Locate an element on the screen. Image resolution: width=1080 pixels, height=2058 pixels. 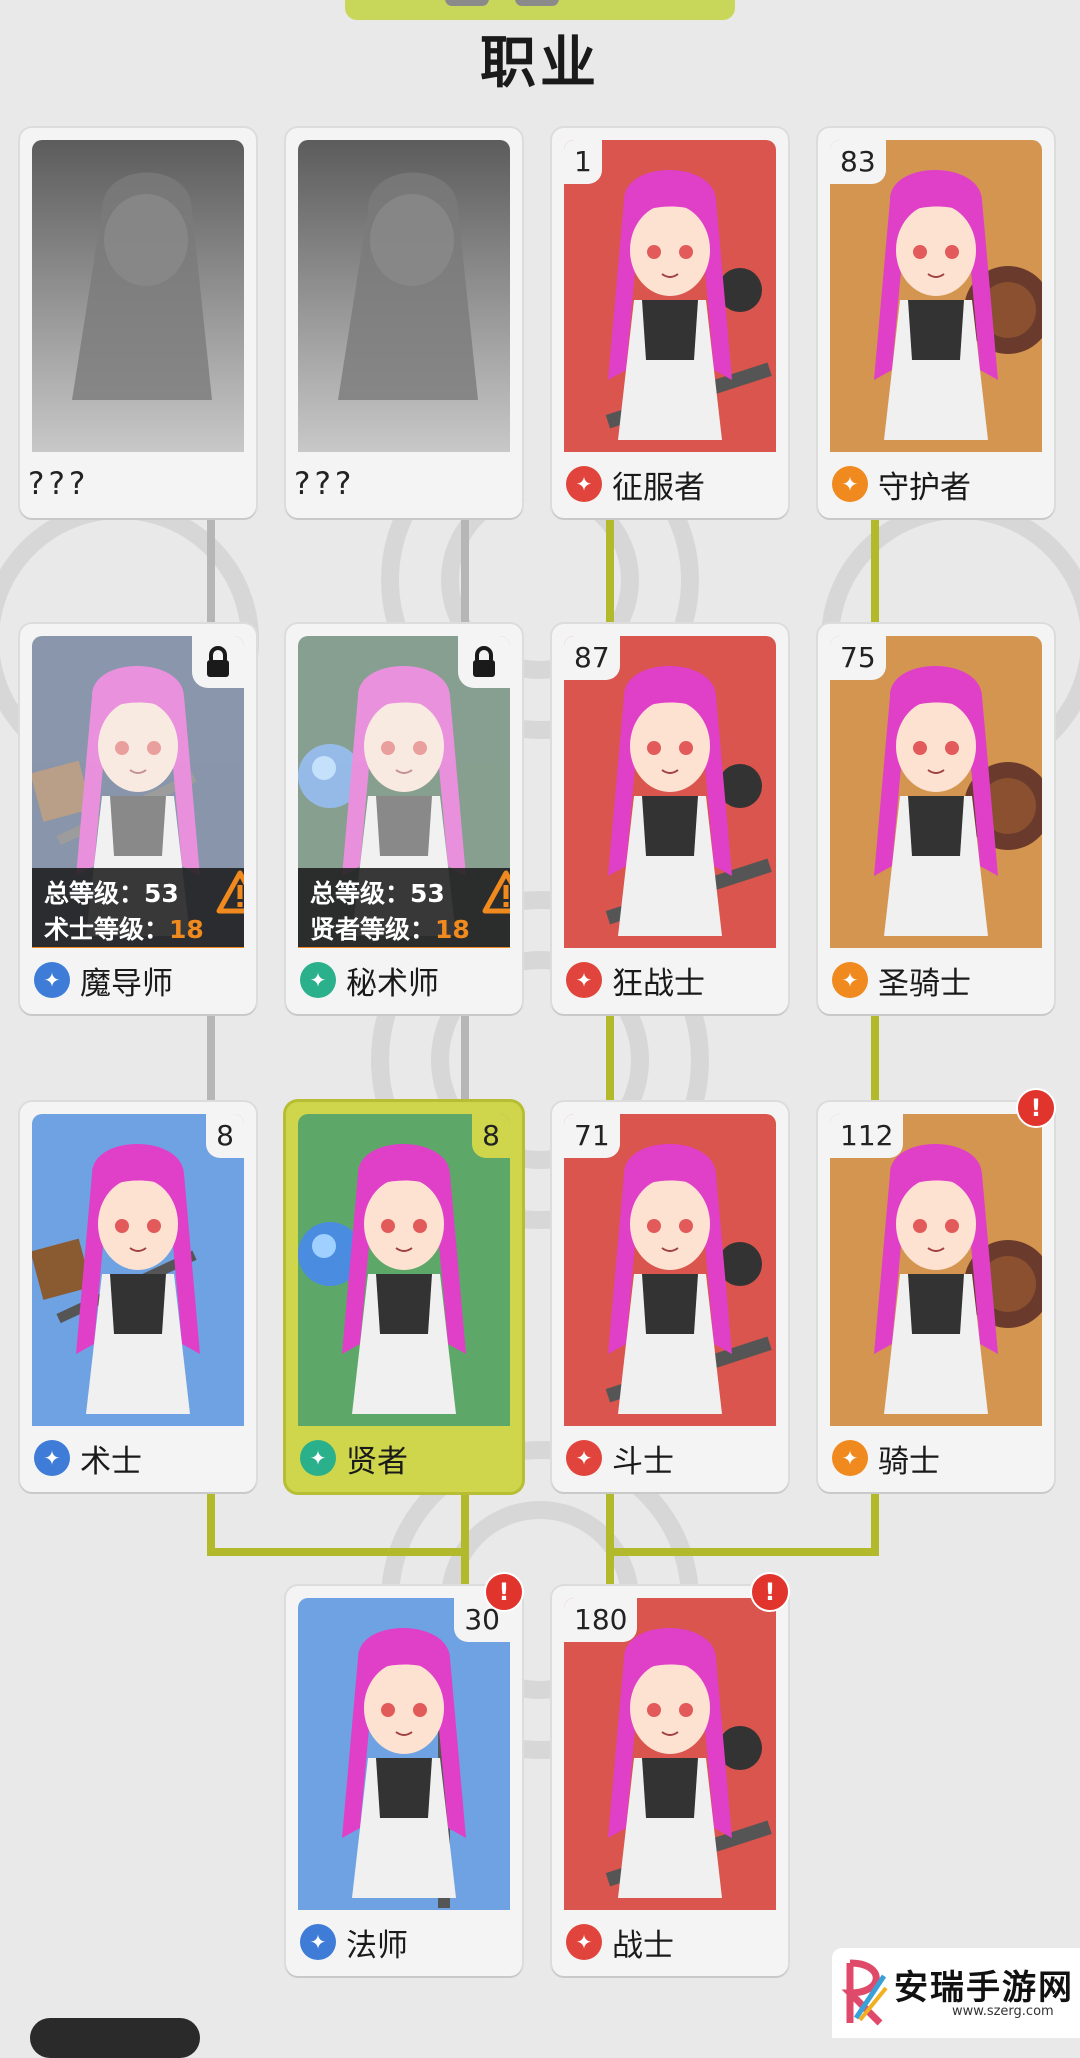
class-card-unknown-1: ??? is located at coordinates (138, 323).